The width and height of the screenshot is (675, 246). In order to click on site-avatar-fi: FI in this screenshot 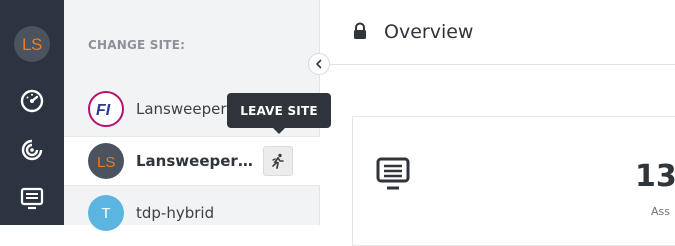, I will do `click(106, 109)`.